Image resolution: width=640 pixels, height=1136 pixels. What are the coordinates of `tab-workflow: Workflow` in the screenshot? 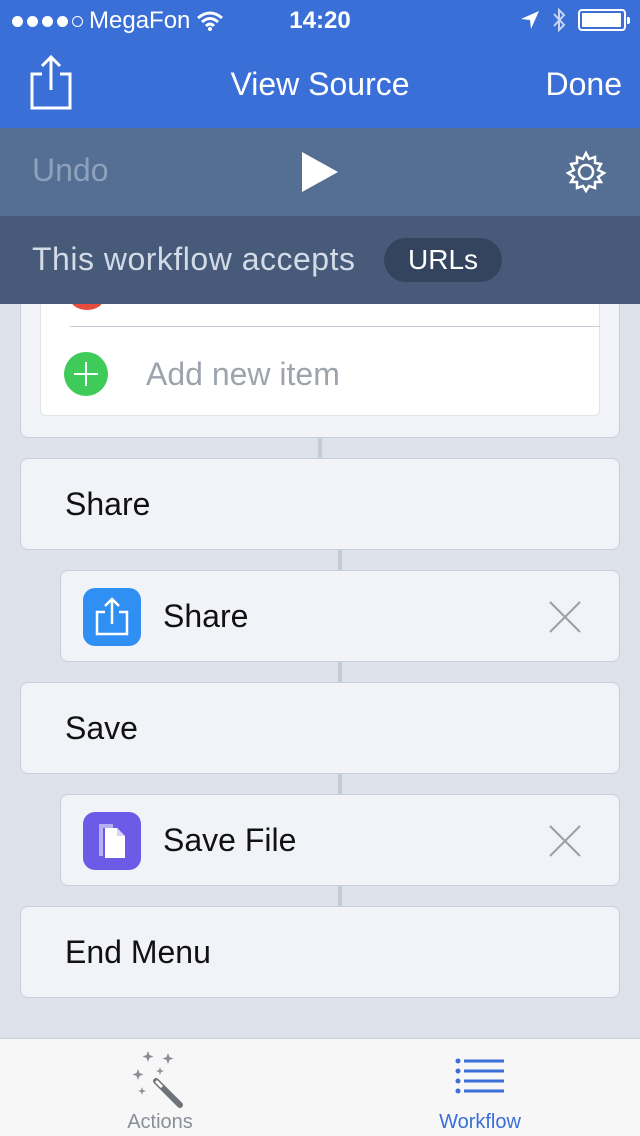 It's located at (480, 1087).